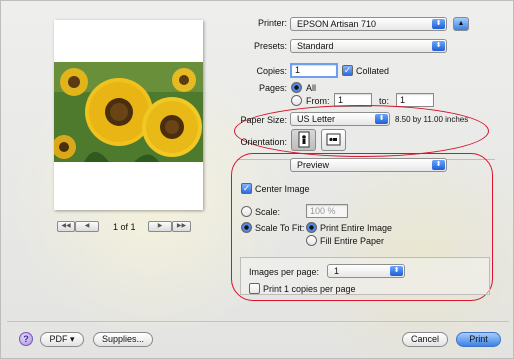  What do you see at coordinates (368, 165) in the screenshot?
I see `section-select: Preview ⬍` at bounding box center [368, 165].